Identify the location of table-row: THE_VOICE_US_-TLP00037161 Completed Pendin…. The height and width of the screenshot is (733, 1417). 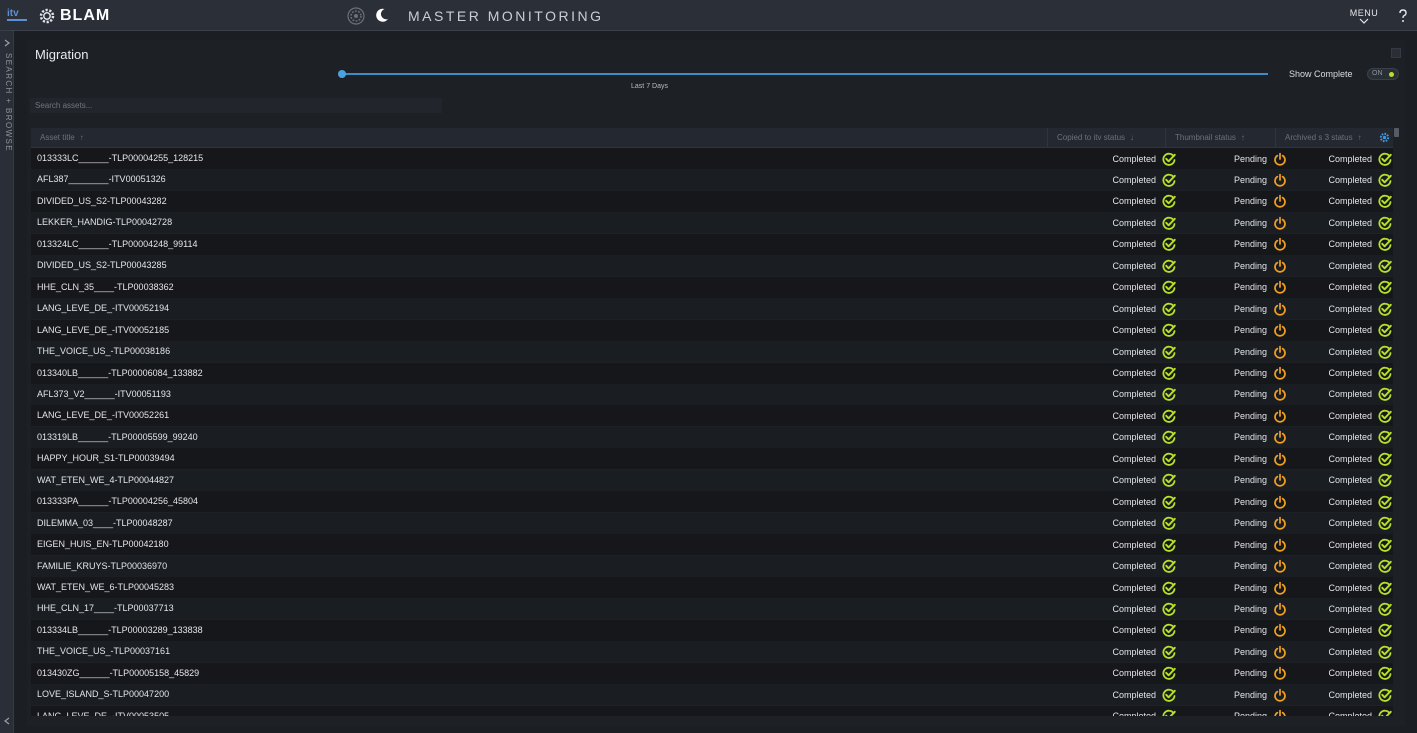
(712, 652).